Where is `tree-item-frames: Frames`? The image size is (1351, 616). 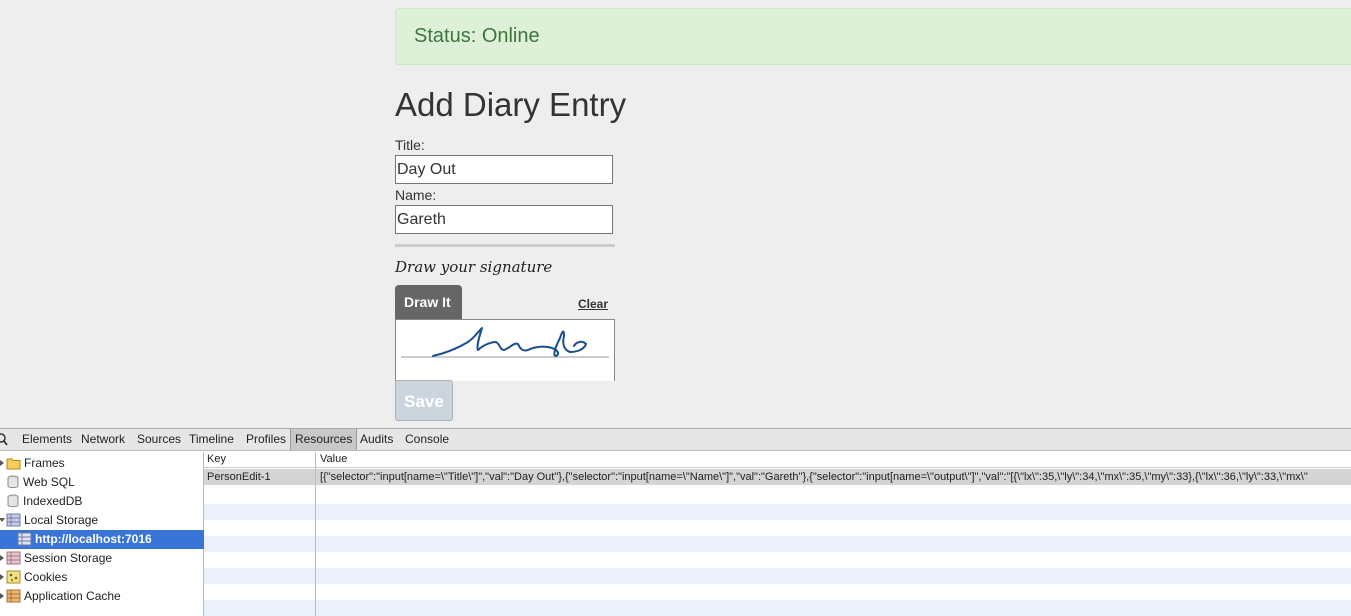 tree-item-frames: Frames is located at coordinates (102, 463).